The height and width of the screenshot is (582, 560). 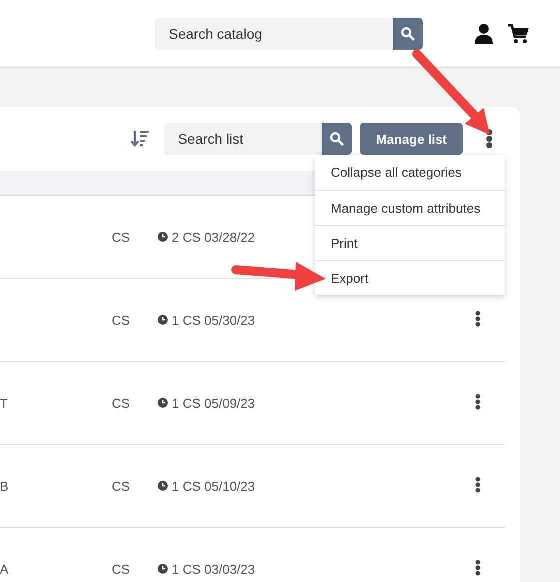 What do you see at coordinates (5, 486) in the screenshot?
I see `item-name: B` at bounding box center [5, 486].